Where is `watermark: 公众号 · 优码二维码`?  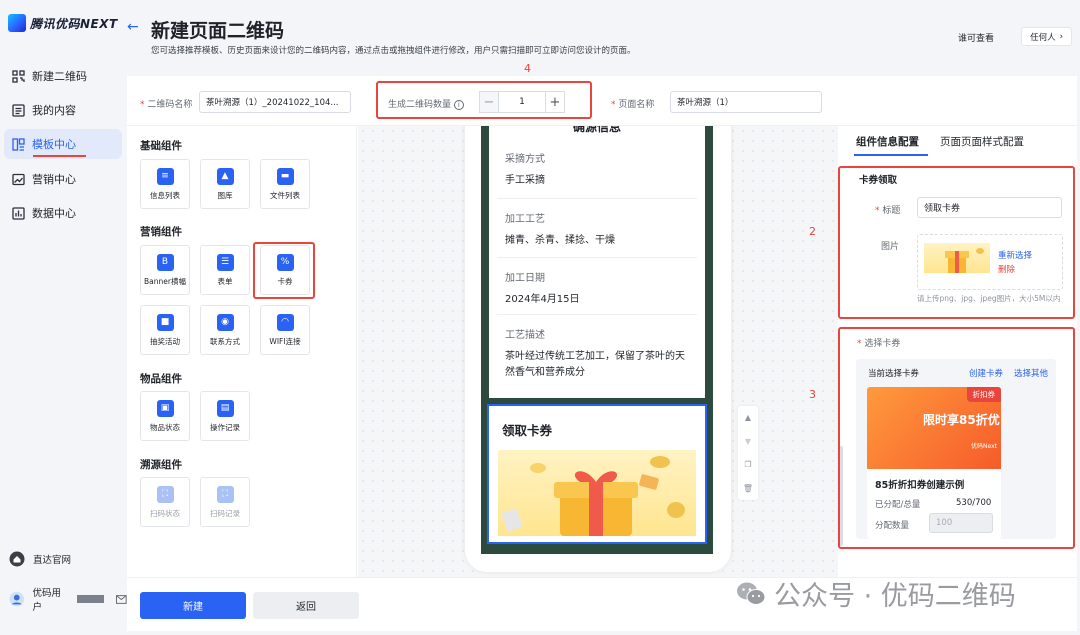
watermark: 公众号 · 优码二维码 is located at coordinates (876, 593).